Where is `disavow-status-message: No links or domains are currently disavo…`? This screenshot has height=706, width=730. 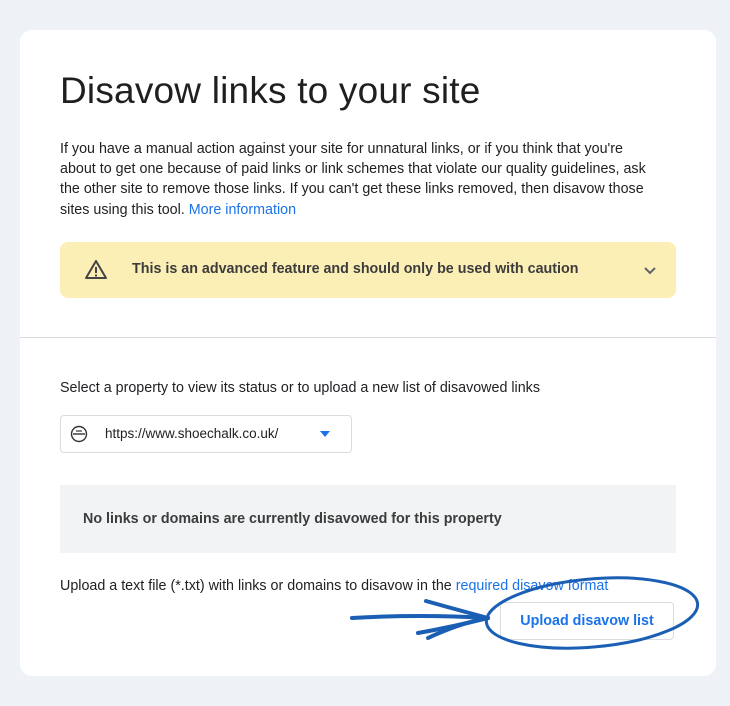 disavow-status-message: No links or domains are currently disavo… is located at coordinates (292, 519).